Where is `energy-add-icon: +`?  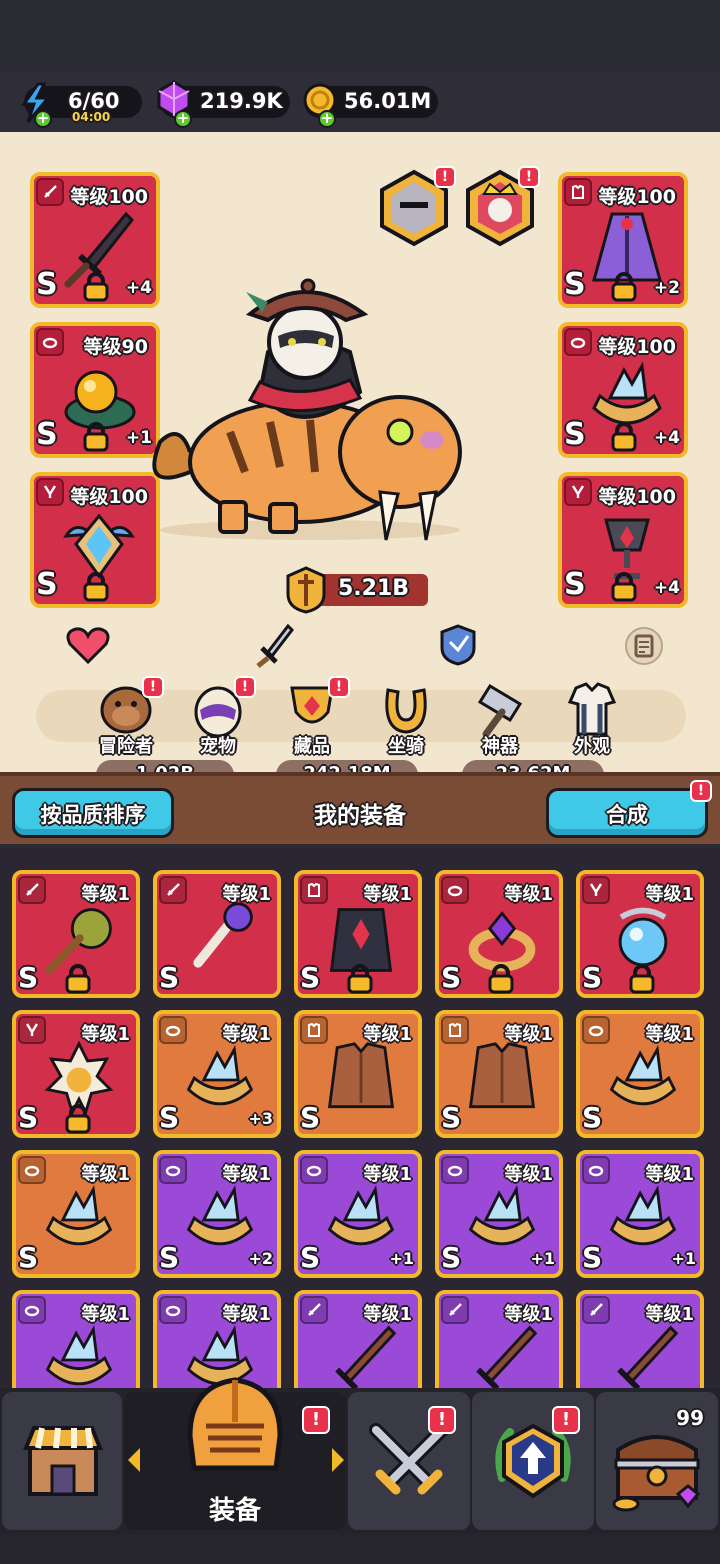
energy-add-icon: + is located at coordinates (43, 119).